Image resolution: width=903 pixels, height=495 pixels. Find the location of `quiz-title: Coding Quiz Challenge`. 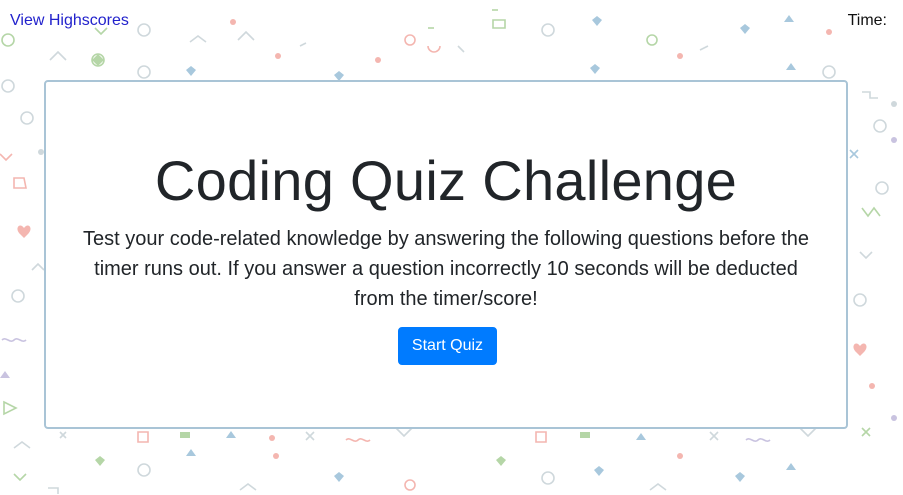

quiz-title: Coding Quiz Challenge is located at coordinates (446, 180).